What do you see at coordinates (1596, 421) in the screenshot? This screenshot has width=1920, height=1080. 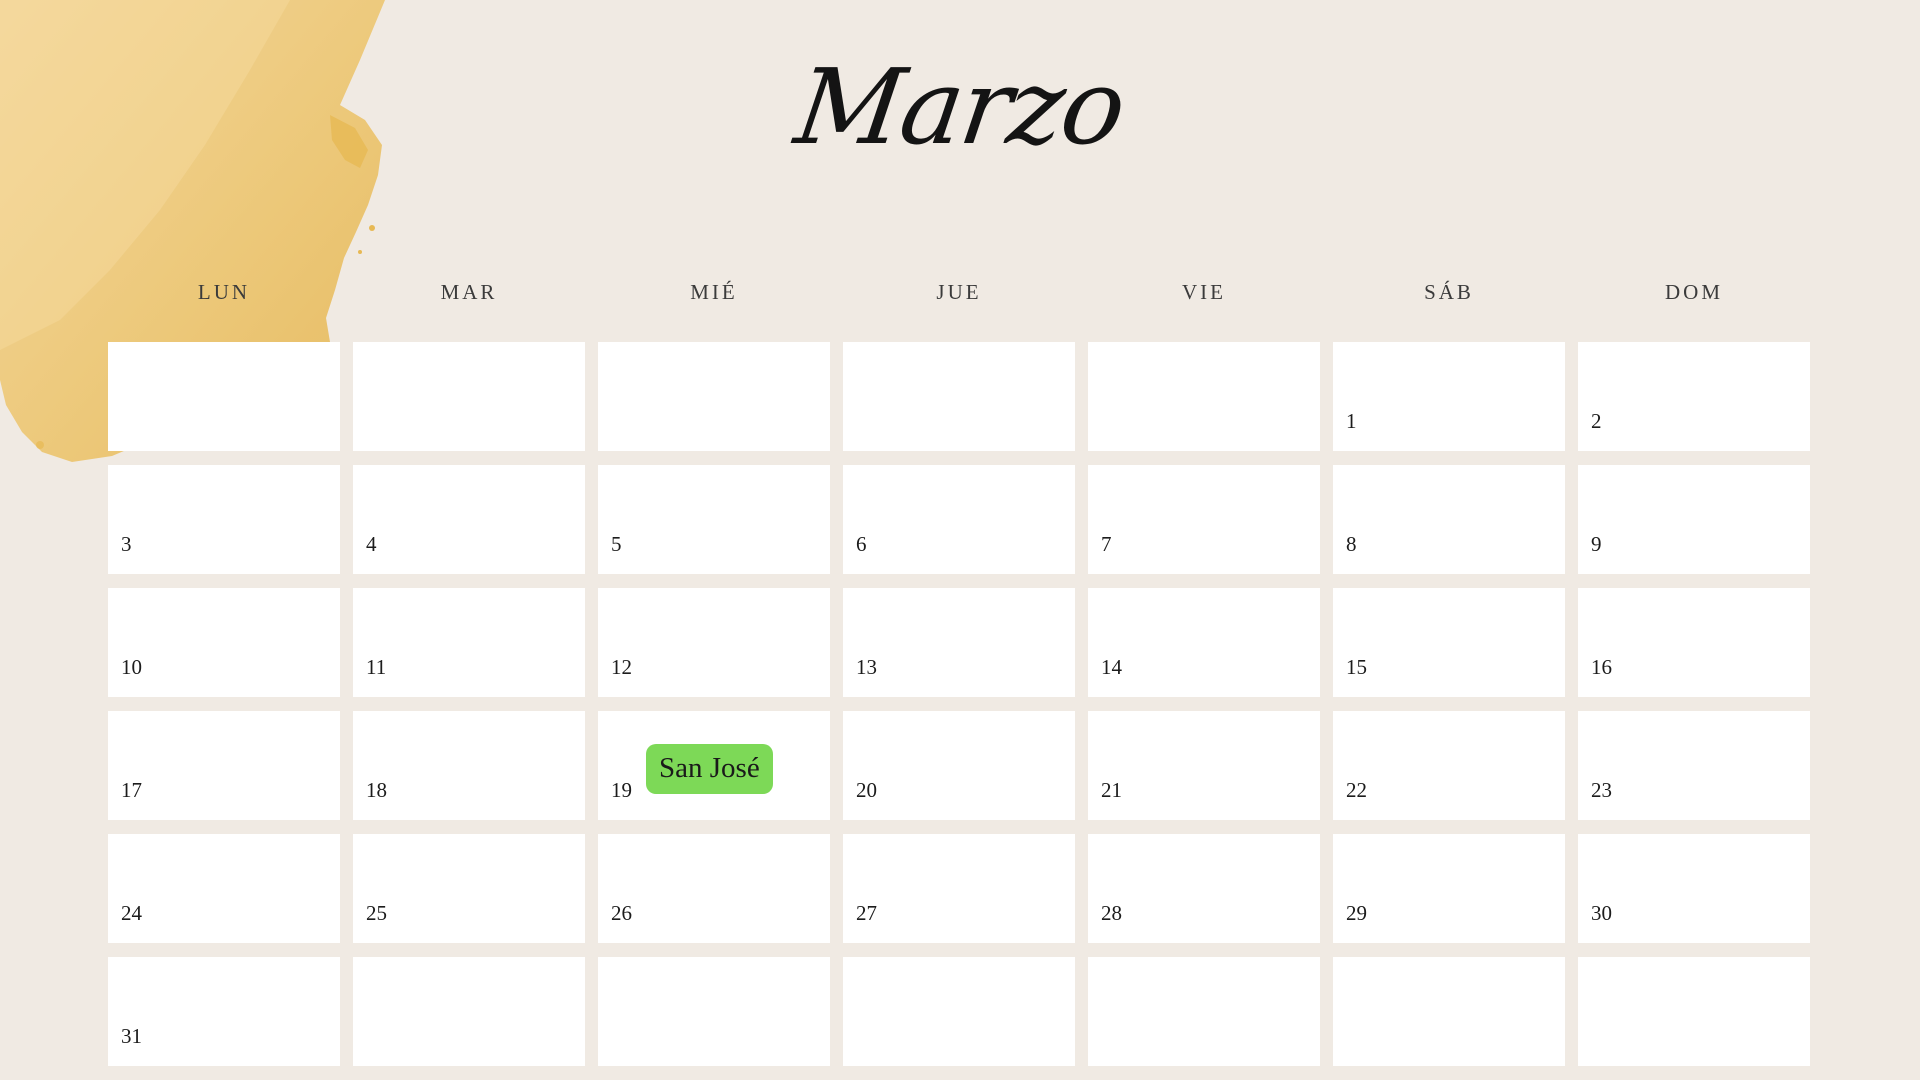 I see `day-number: 2` at bounding box center [1596, 421].